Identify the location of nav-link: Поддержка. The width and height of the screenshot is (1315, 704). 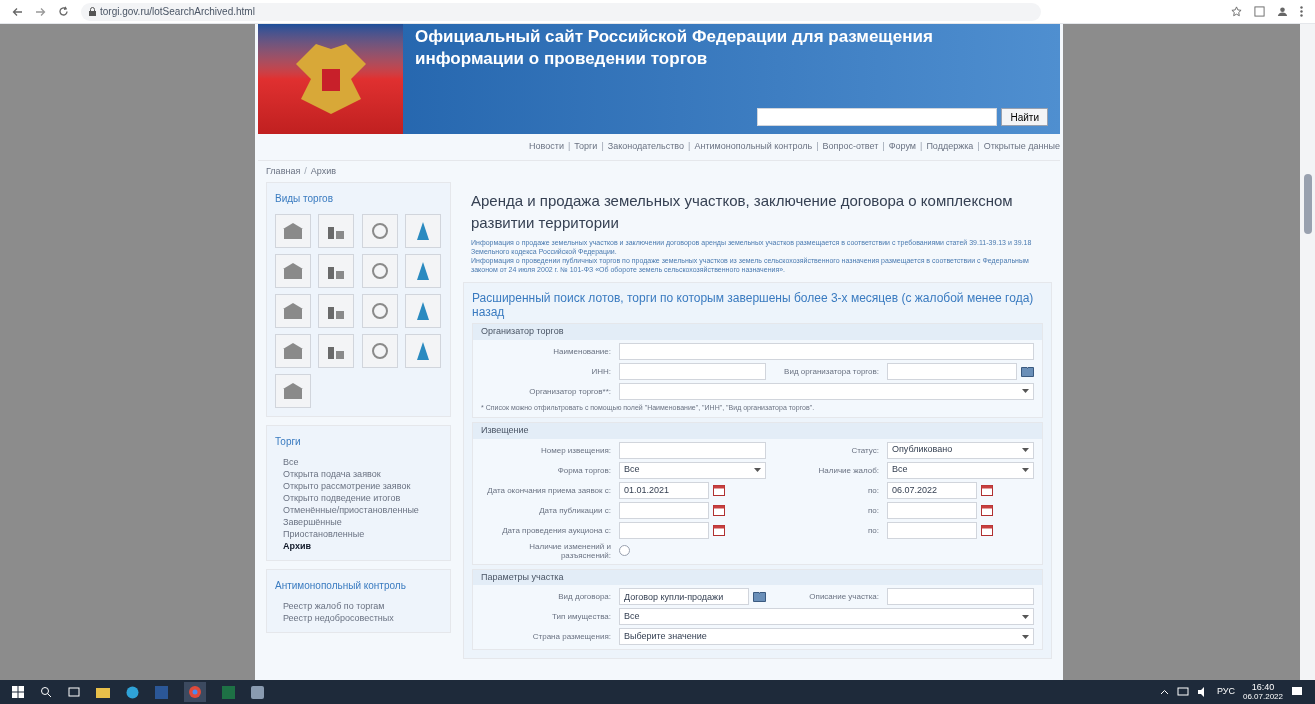
(950, 147).